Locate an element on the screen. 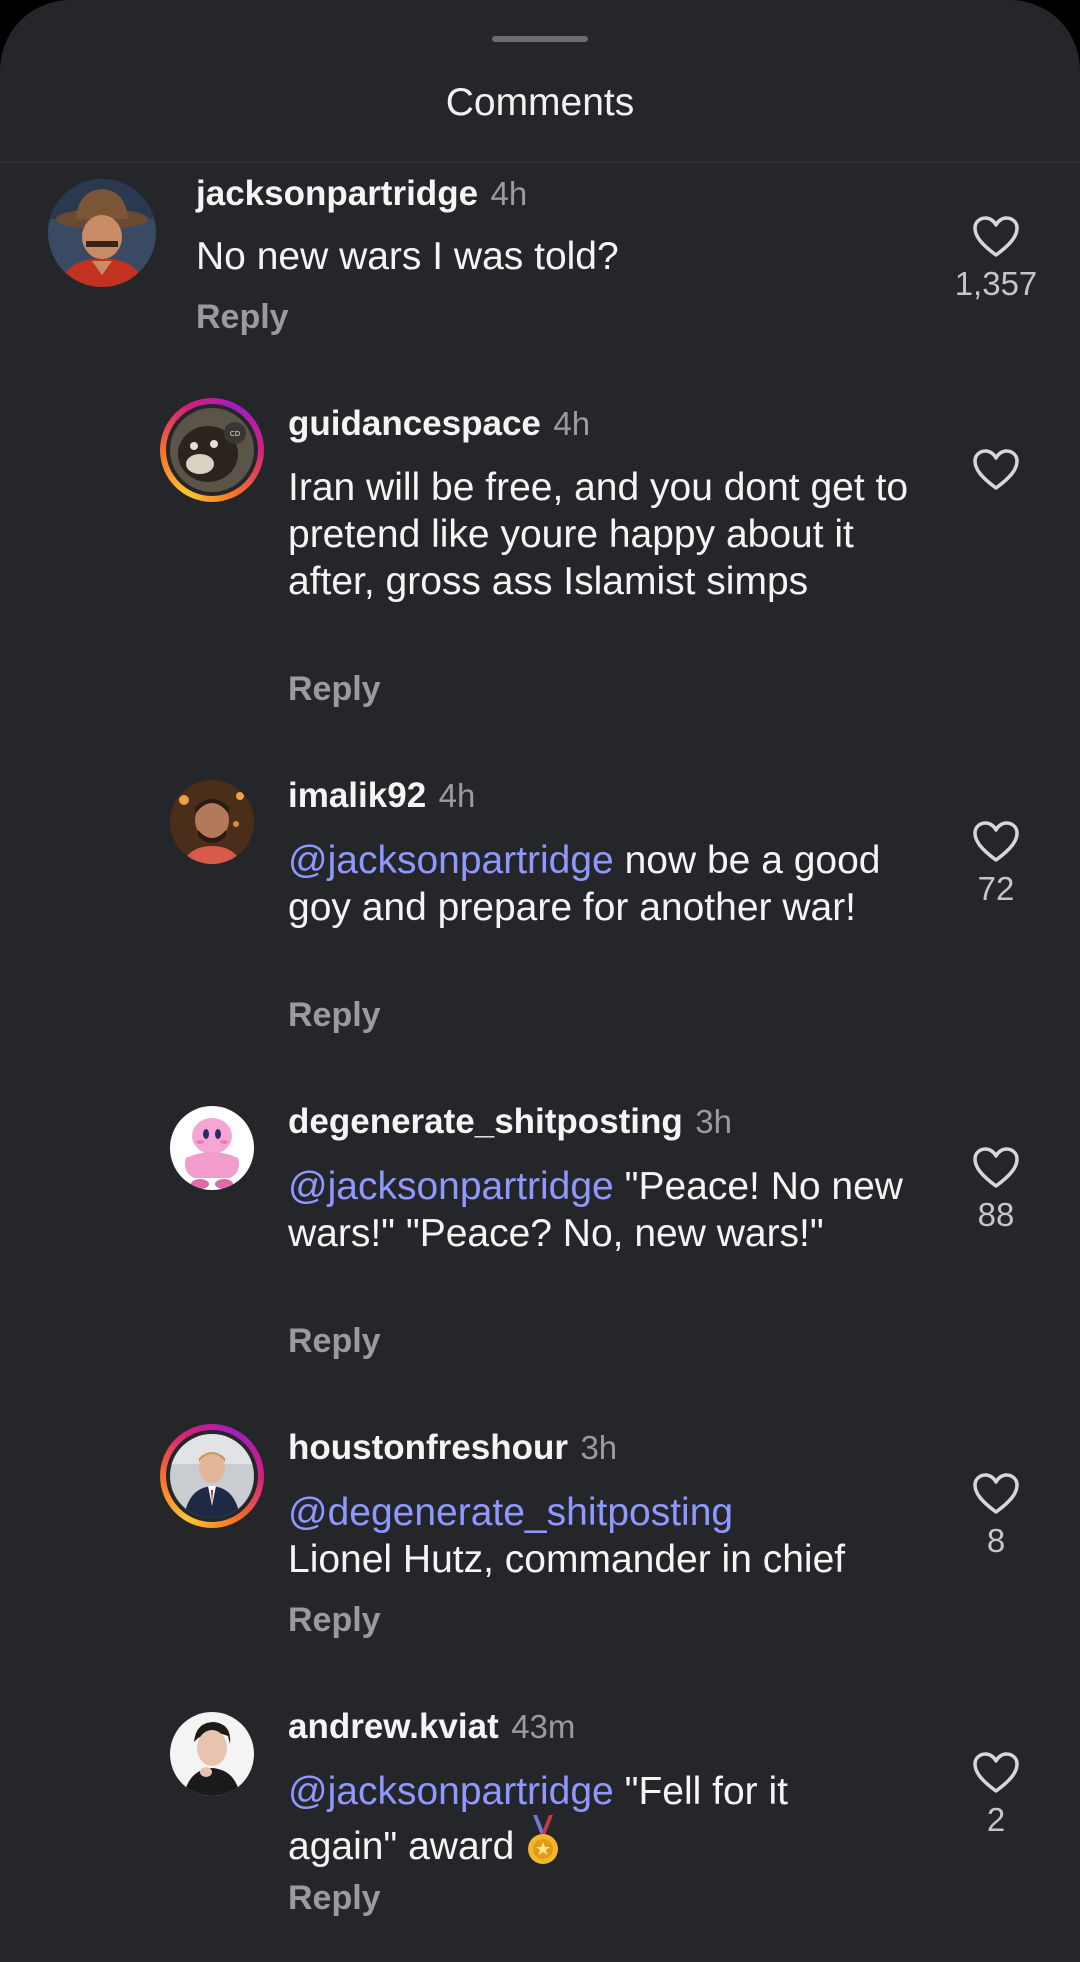 The image size is (1080, 1962). comment-username: guidancespace is located at coordinates (414, 423).